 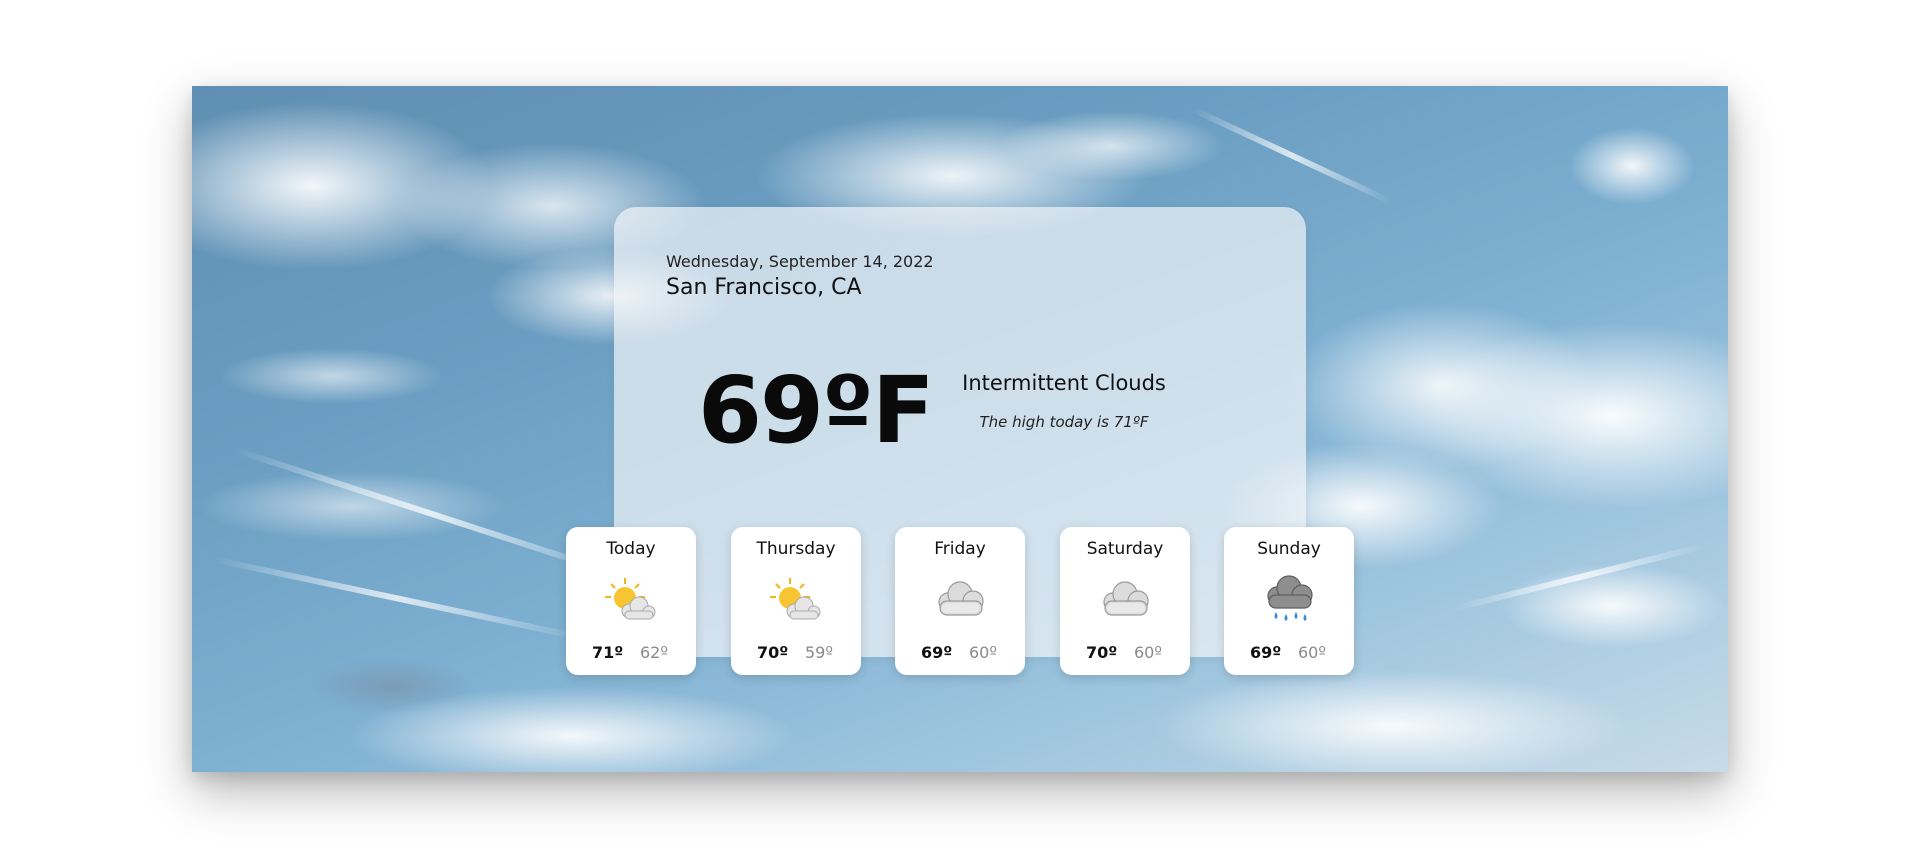 What do you see at coordinates (1064, 422) in the screenshot?
I see `high-temperature-note: The high today is 71ºF` at bounding box center [1064, 422].